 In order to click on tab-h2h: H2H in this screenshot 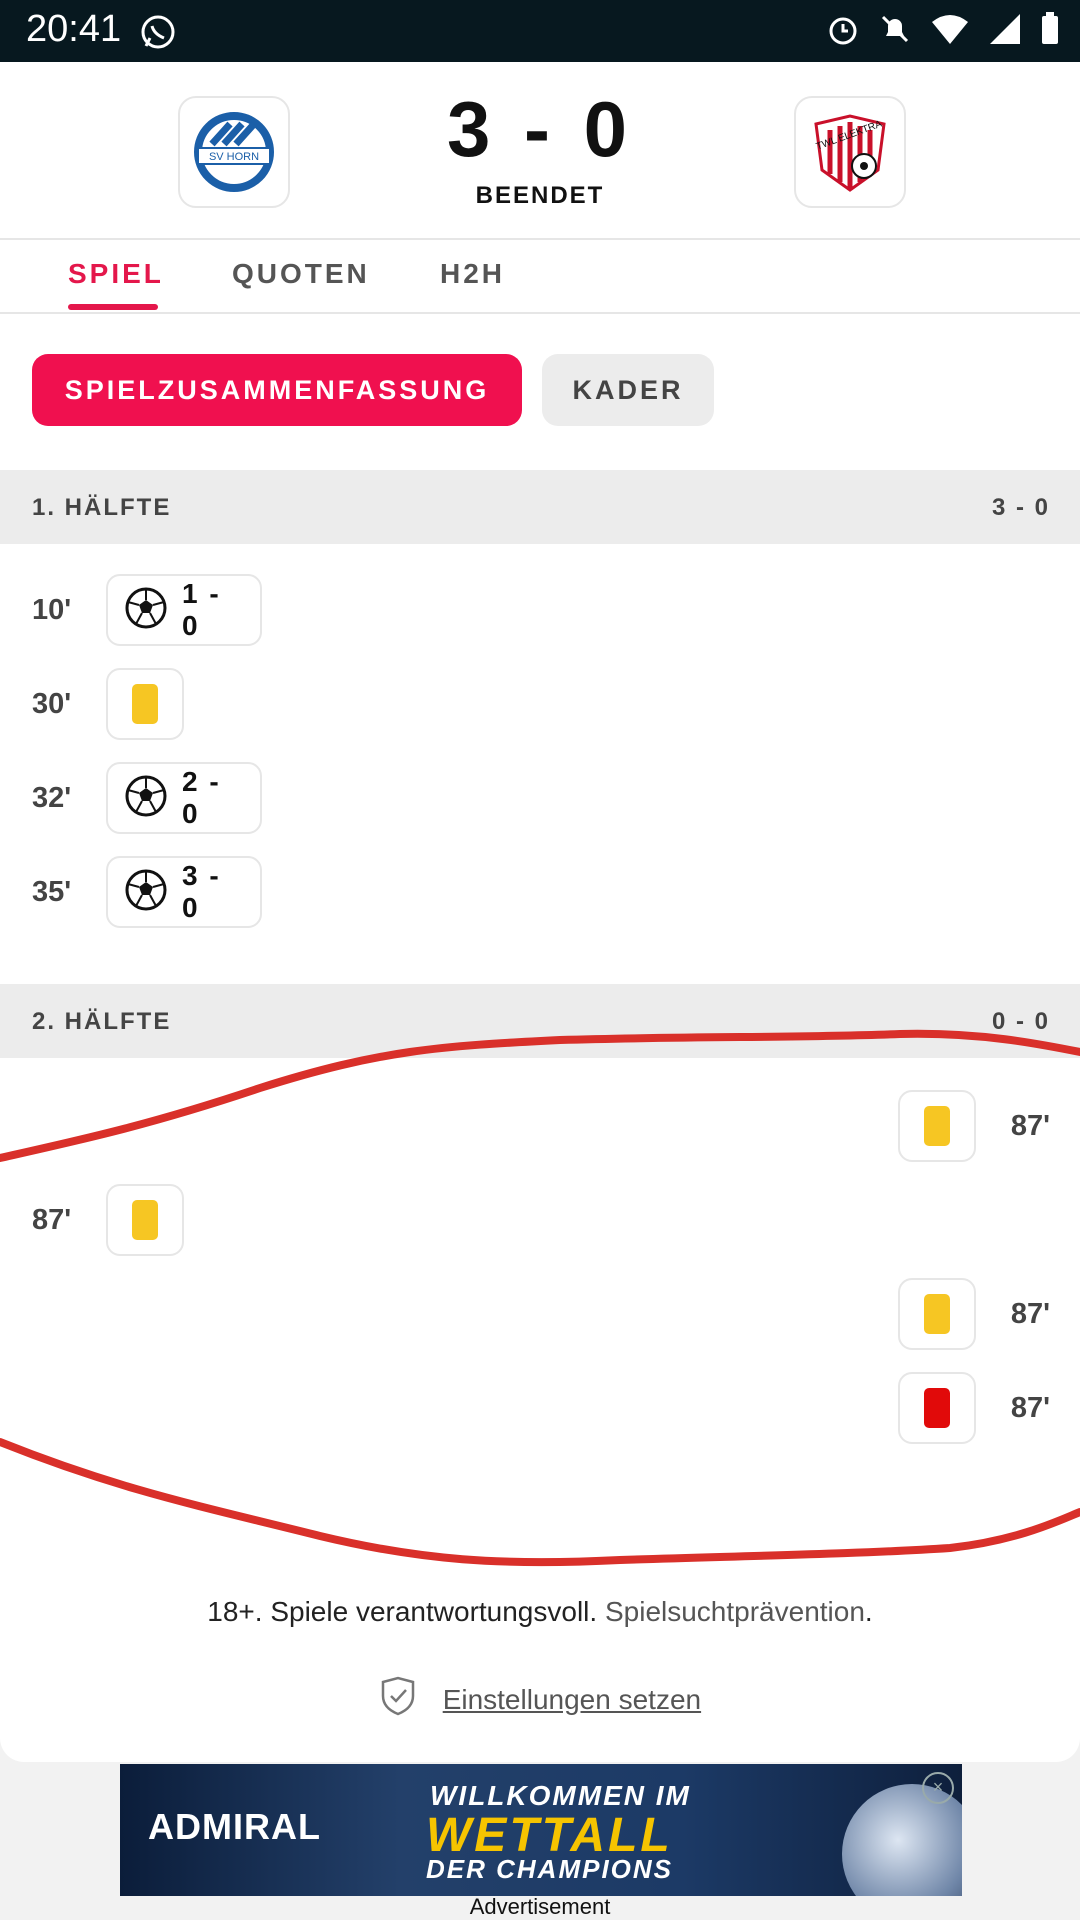, I will do `click(472, 274)`.